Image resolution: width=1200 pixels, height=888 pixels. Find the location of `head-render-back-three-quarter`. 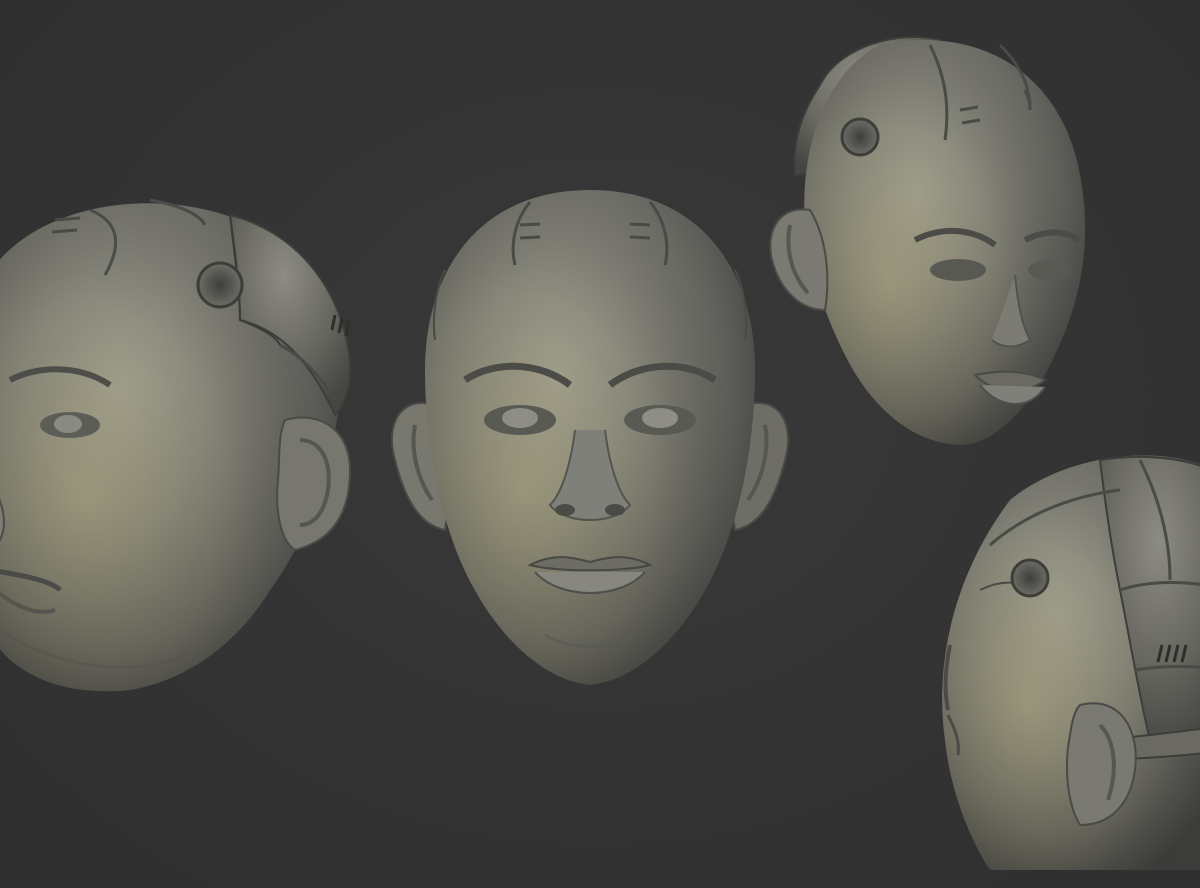

head-render-back-three-quarter is located at coordinates (1071, 662).